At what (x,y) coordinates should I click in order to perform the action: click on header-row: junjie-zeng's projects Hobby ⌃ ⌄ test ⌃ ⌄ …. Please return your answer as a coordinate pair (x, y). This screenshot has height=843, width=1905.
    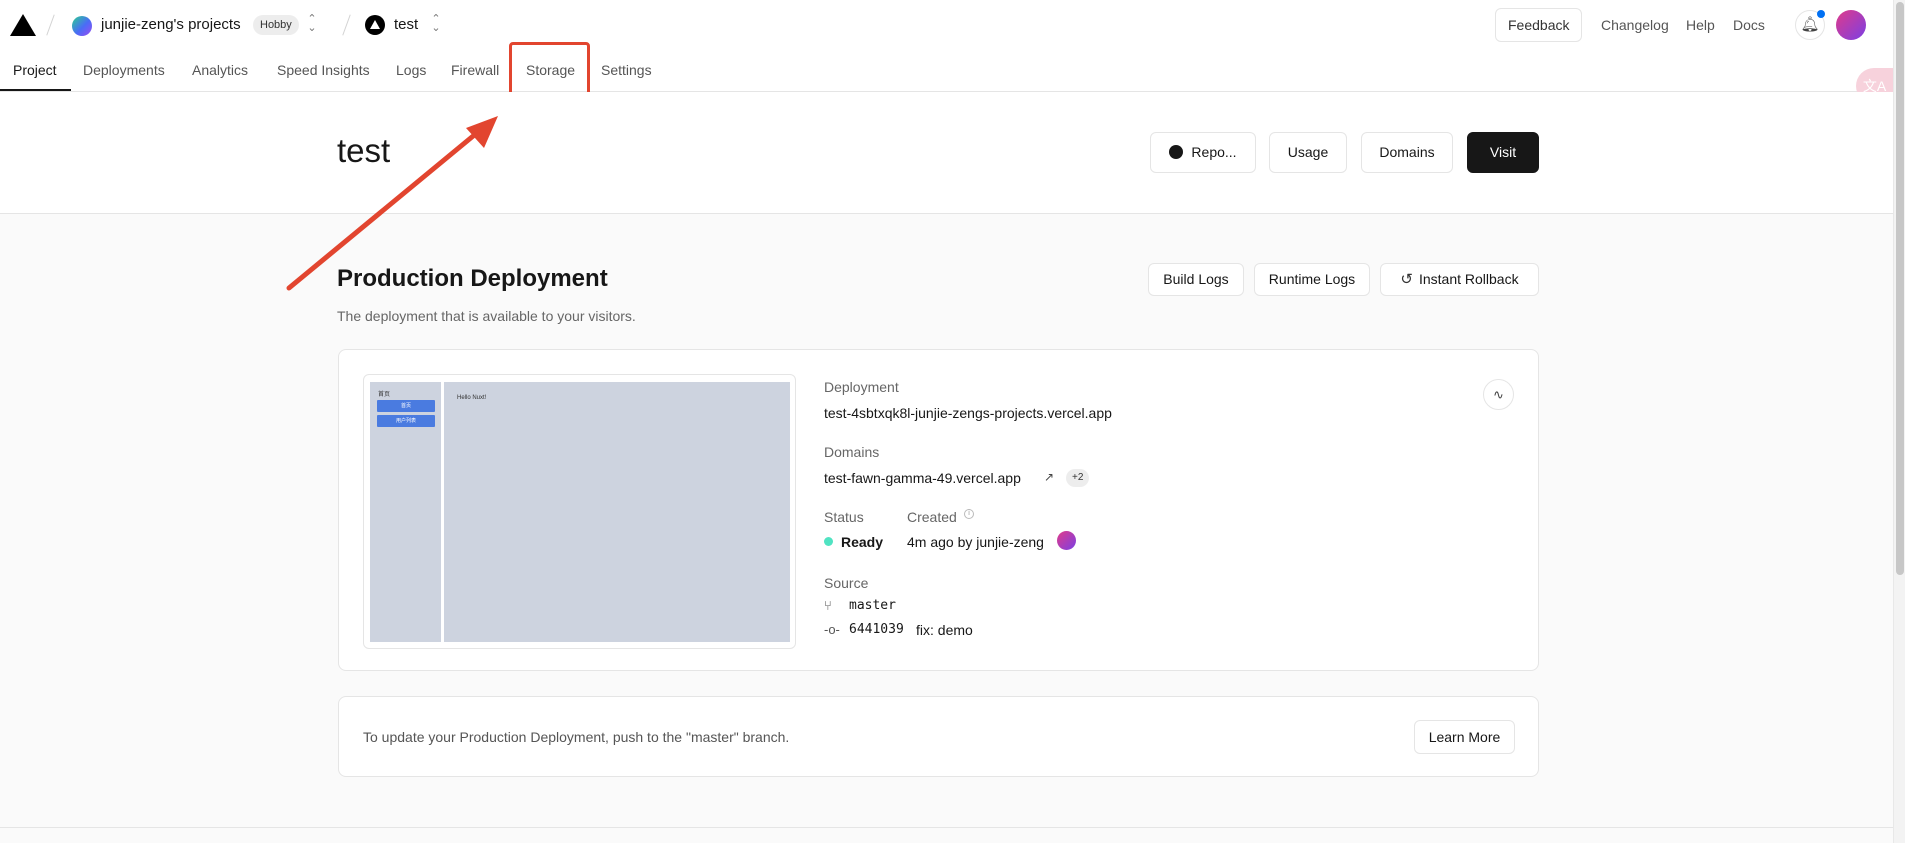
    Looking at the image, I should click on (946, 25).